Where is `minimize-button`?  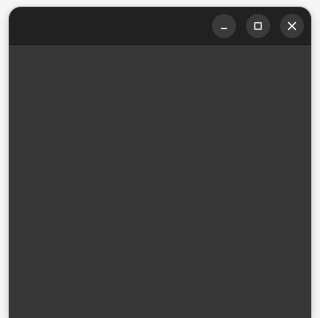
minimize-button is located at coordinates (224, 26).